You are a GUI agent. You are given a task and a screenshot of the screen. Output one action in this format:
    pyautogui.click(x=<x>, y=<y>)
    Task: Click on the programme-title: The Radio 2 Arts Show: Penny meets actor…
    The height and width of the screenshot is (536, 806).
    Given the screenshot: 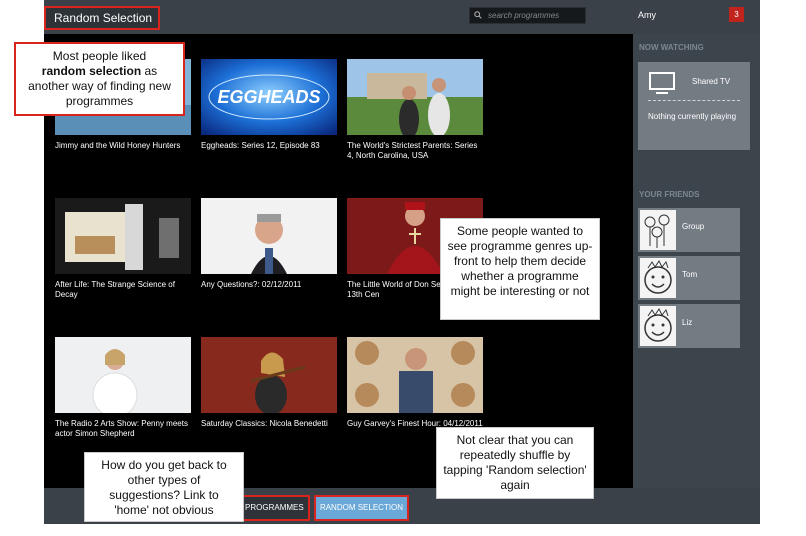 What is the action you would take?
    pyautogui.click(x=121, y=428)
    